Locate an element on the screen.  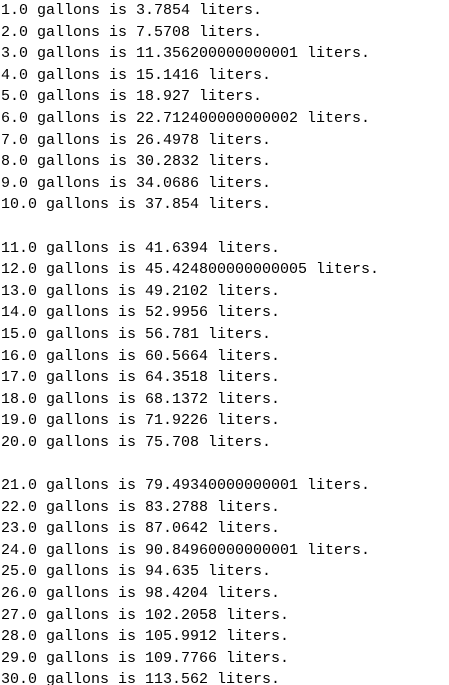
output-line: 10.0 gallons is 37.854 liters. is located at coordinates (136, 205).